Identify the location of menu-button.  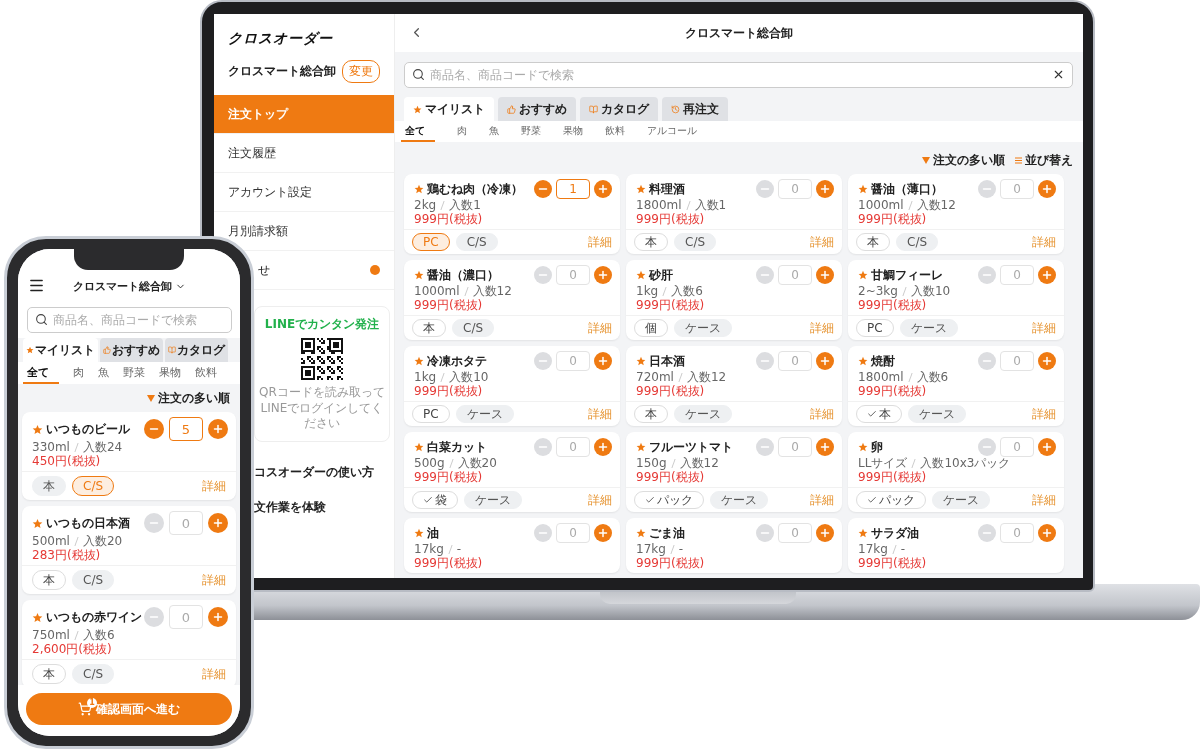
(36, 285).